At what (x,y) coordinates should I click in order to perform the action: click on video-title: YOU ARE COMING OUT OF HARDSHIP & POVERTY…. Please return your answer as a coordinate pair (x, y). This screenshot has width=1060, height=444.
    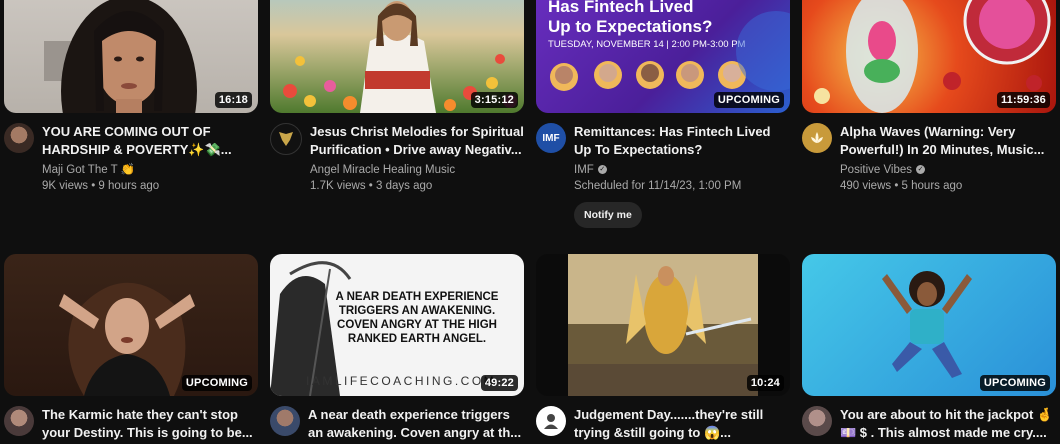
    Looking at the image, I should click on (150, 141).